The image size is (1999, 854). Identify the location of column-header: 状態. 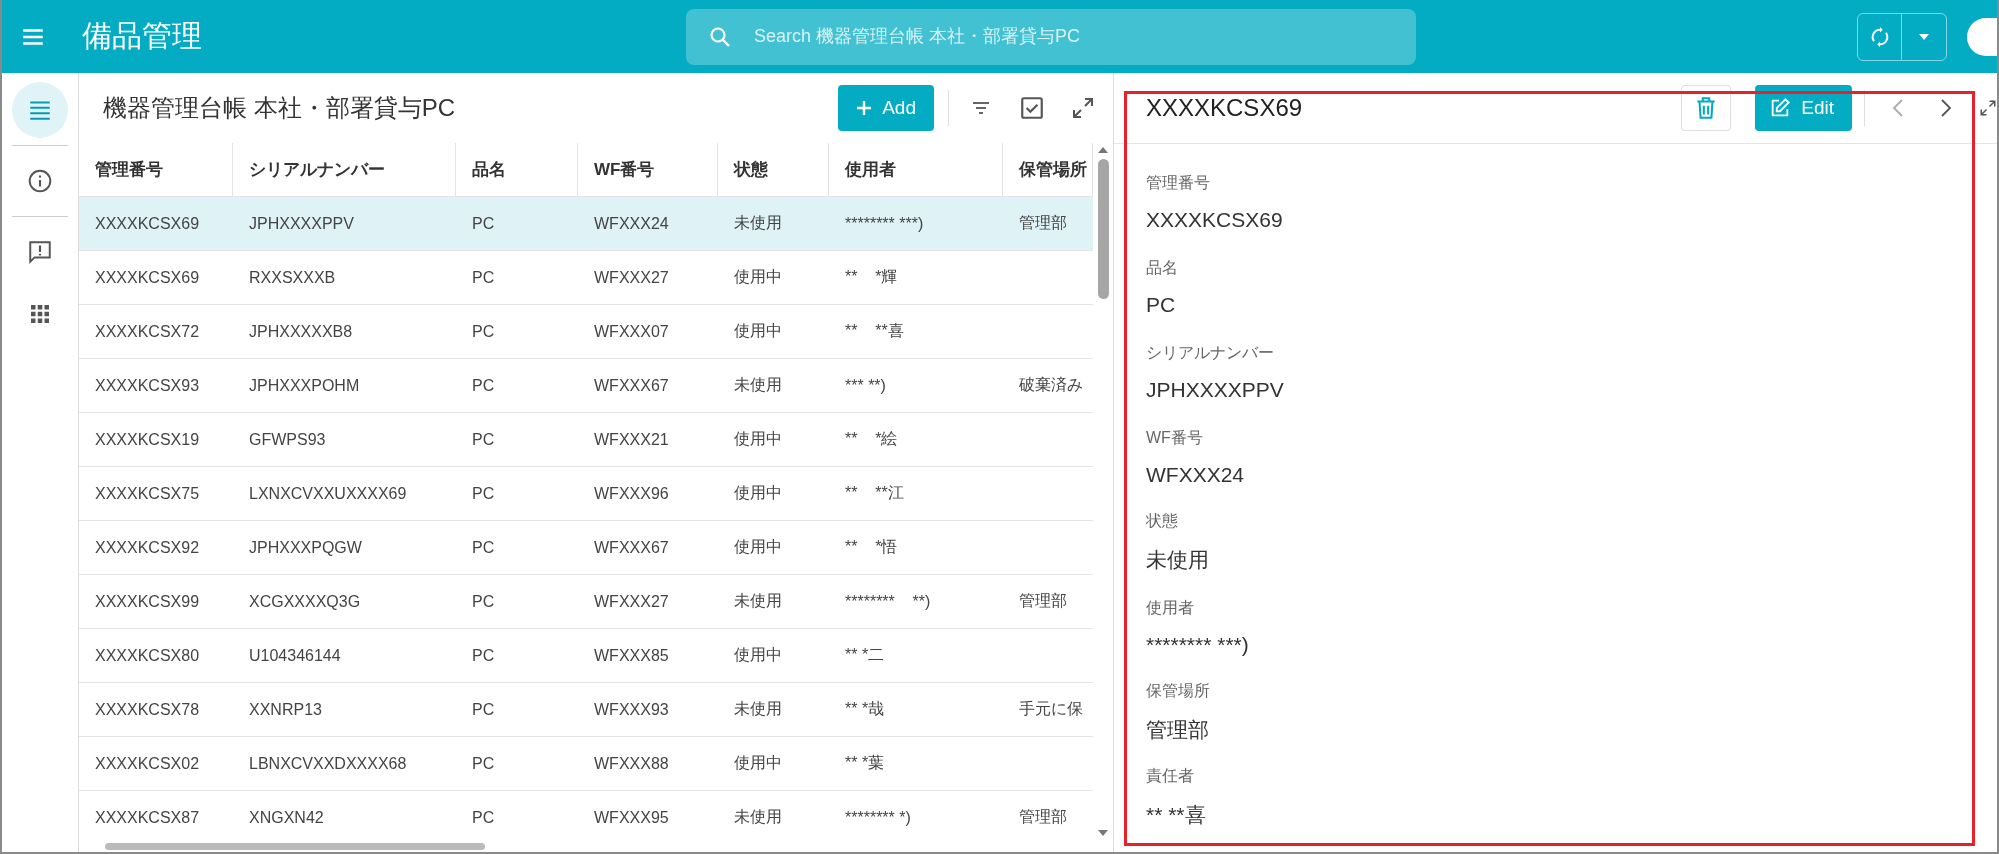
(773, 169).